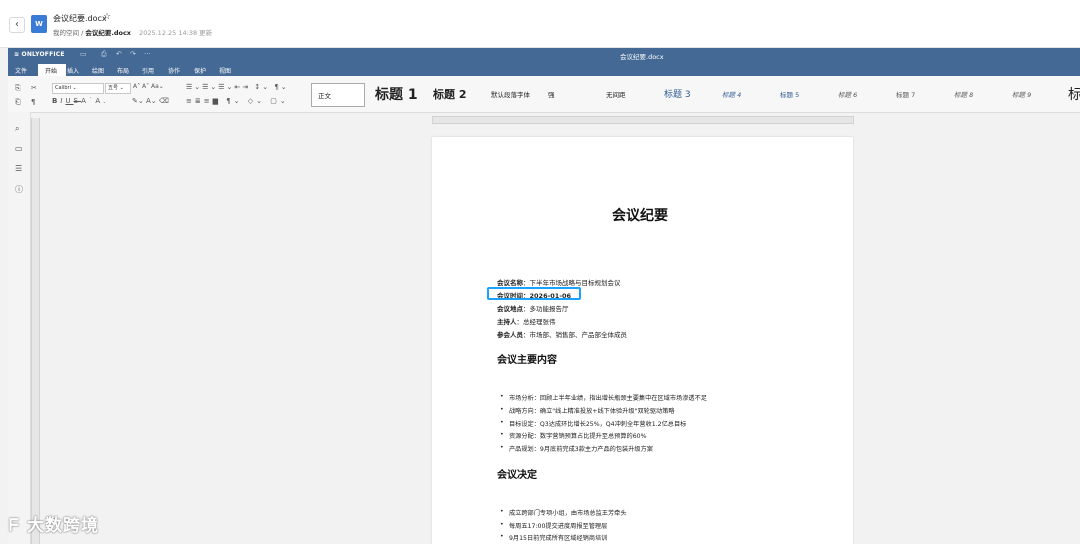 This screenshot has width=1080, height=544. What do you see at coordinates (526, 322) in the screenshot?
I see `meta-host: 主持人：总经理张伟` at bounding box center [526, 322].